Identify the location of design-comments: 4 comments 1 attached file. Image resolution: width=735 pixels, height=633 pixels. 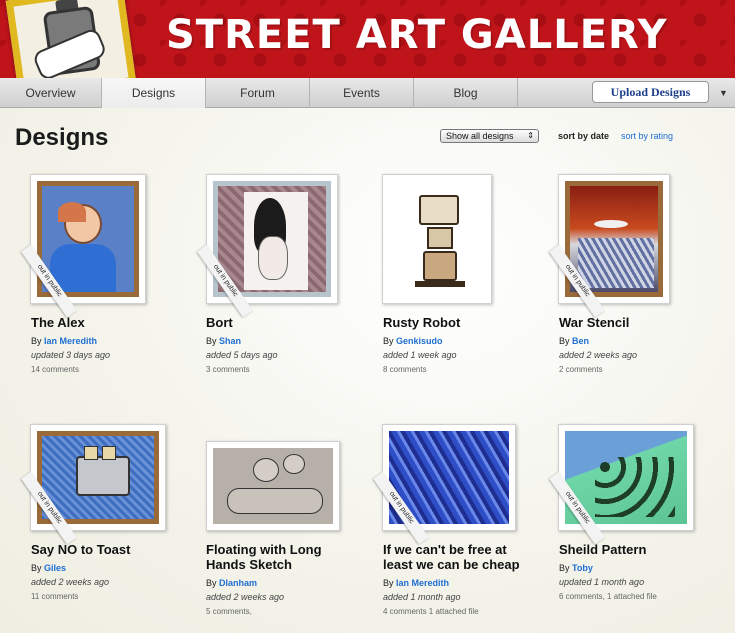
(431, 611).